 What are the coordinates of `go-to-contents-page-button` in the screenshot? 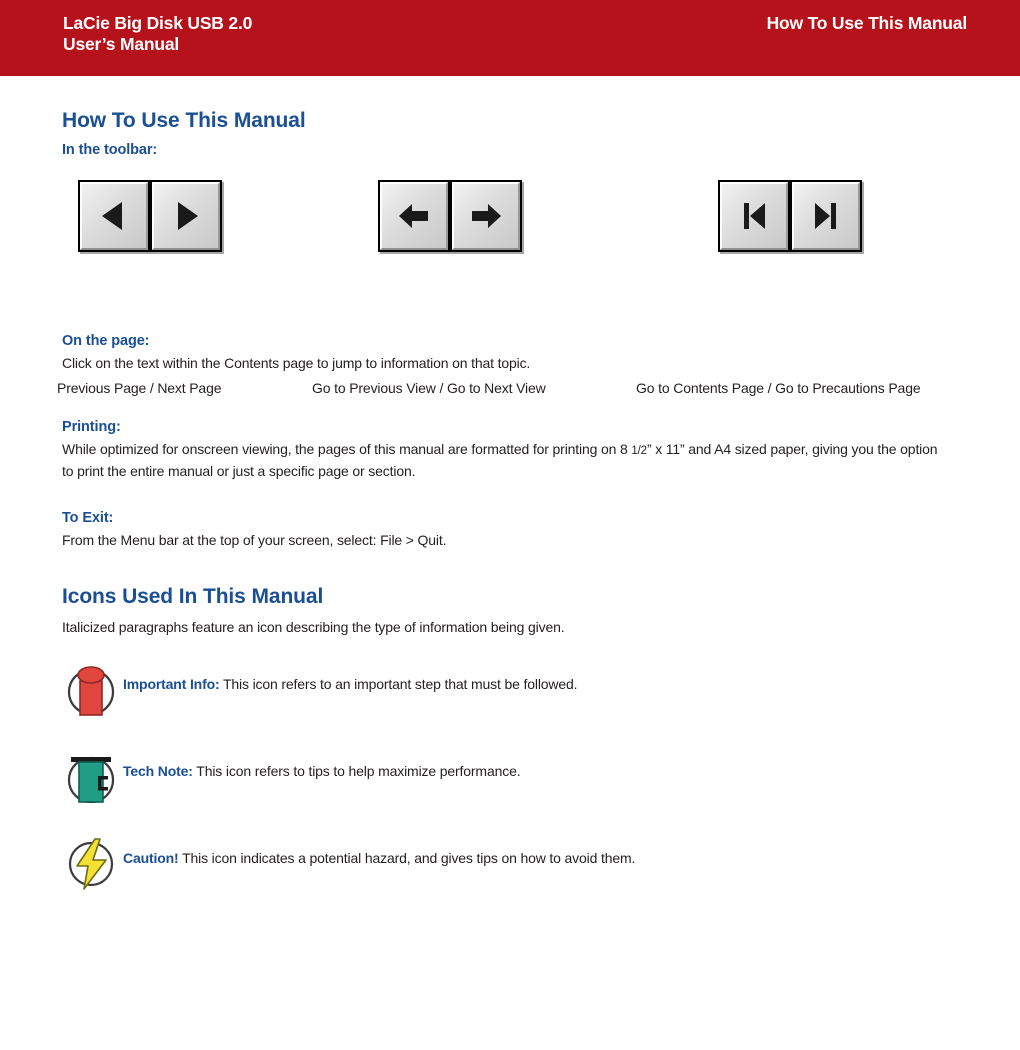 It's located at (754, 216).